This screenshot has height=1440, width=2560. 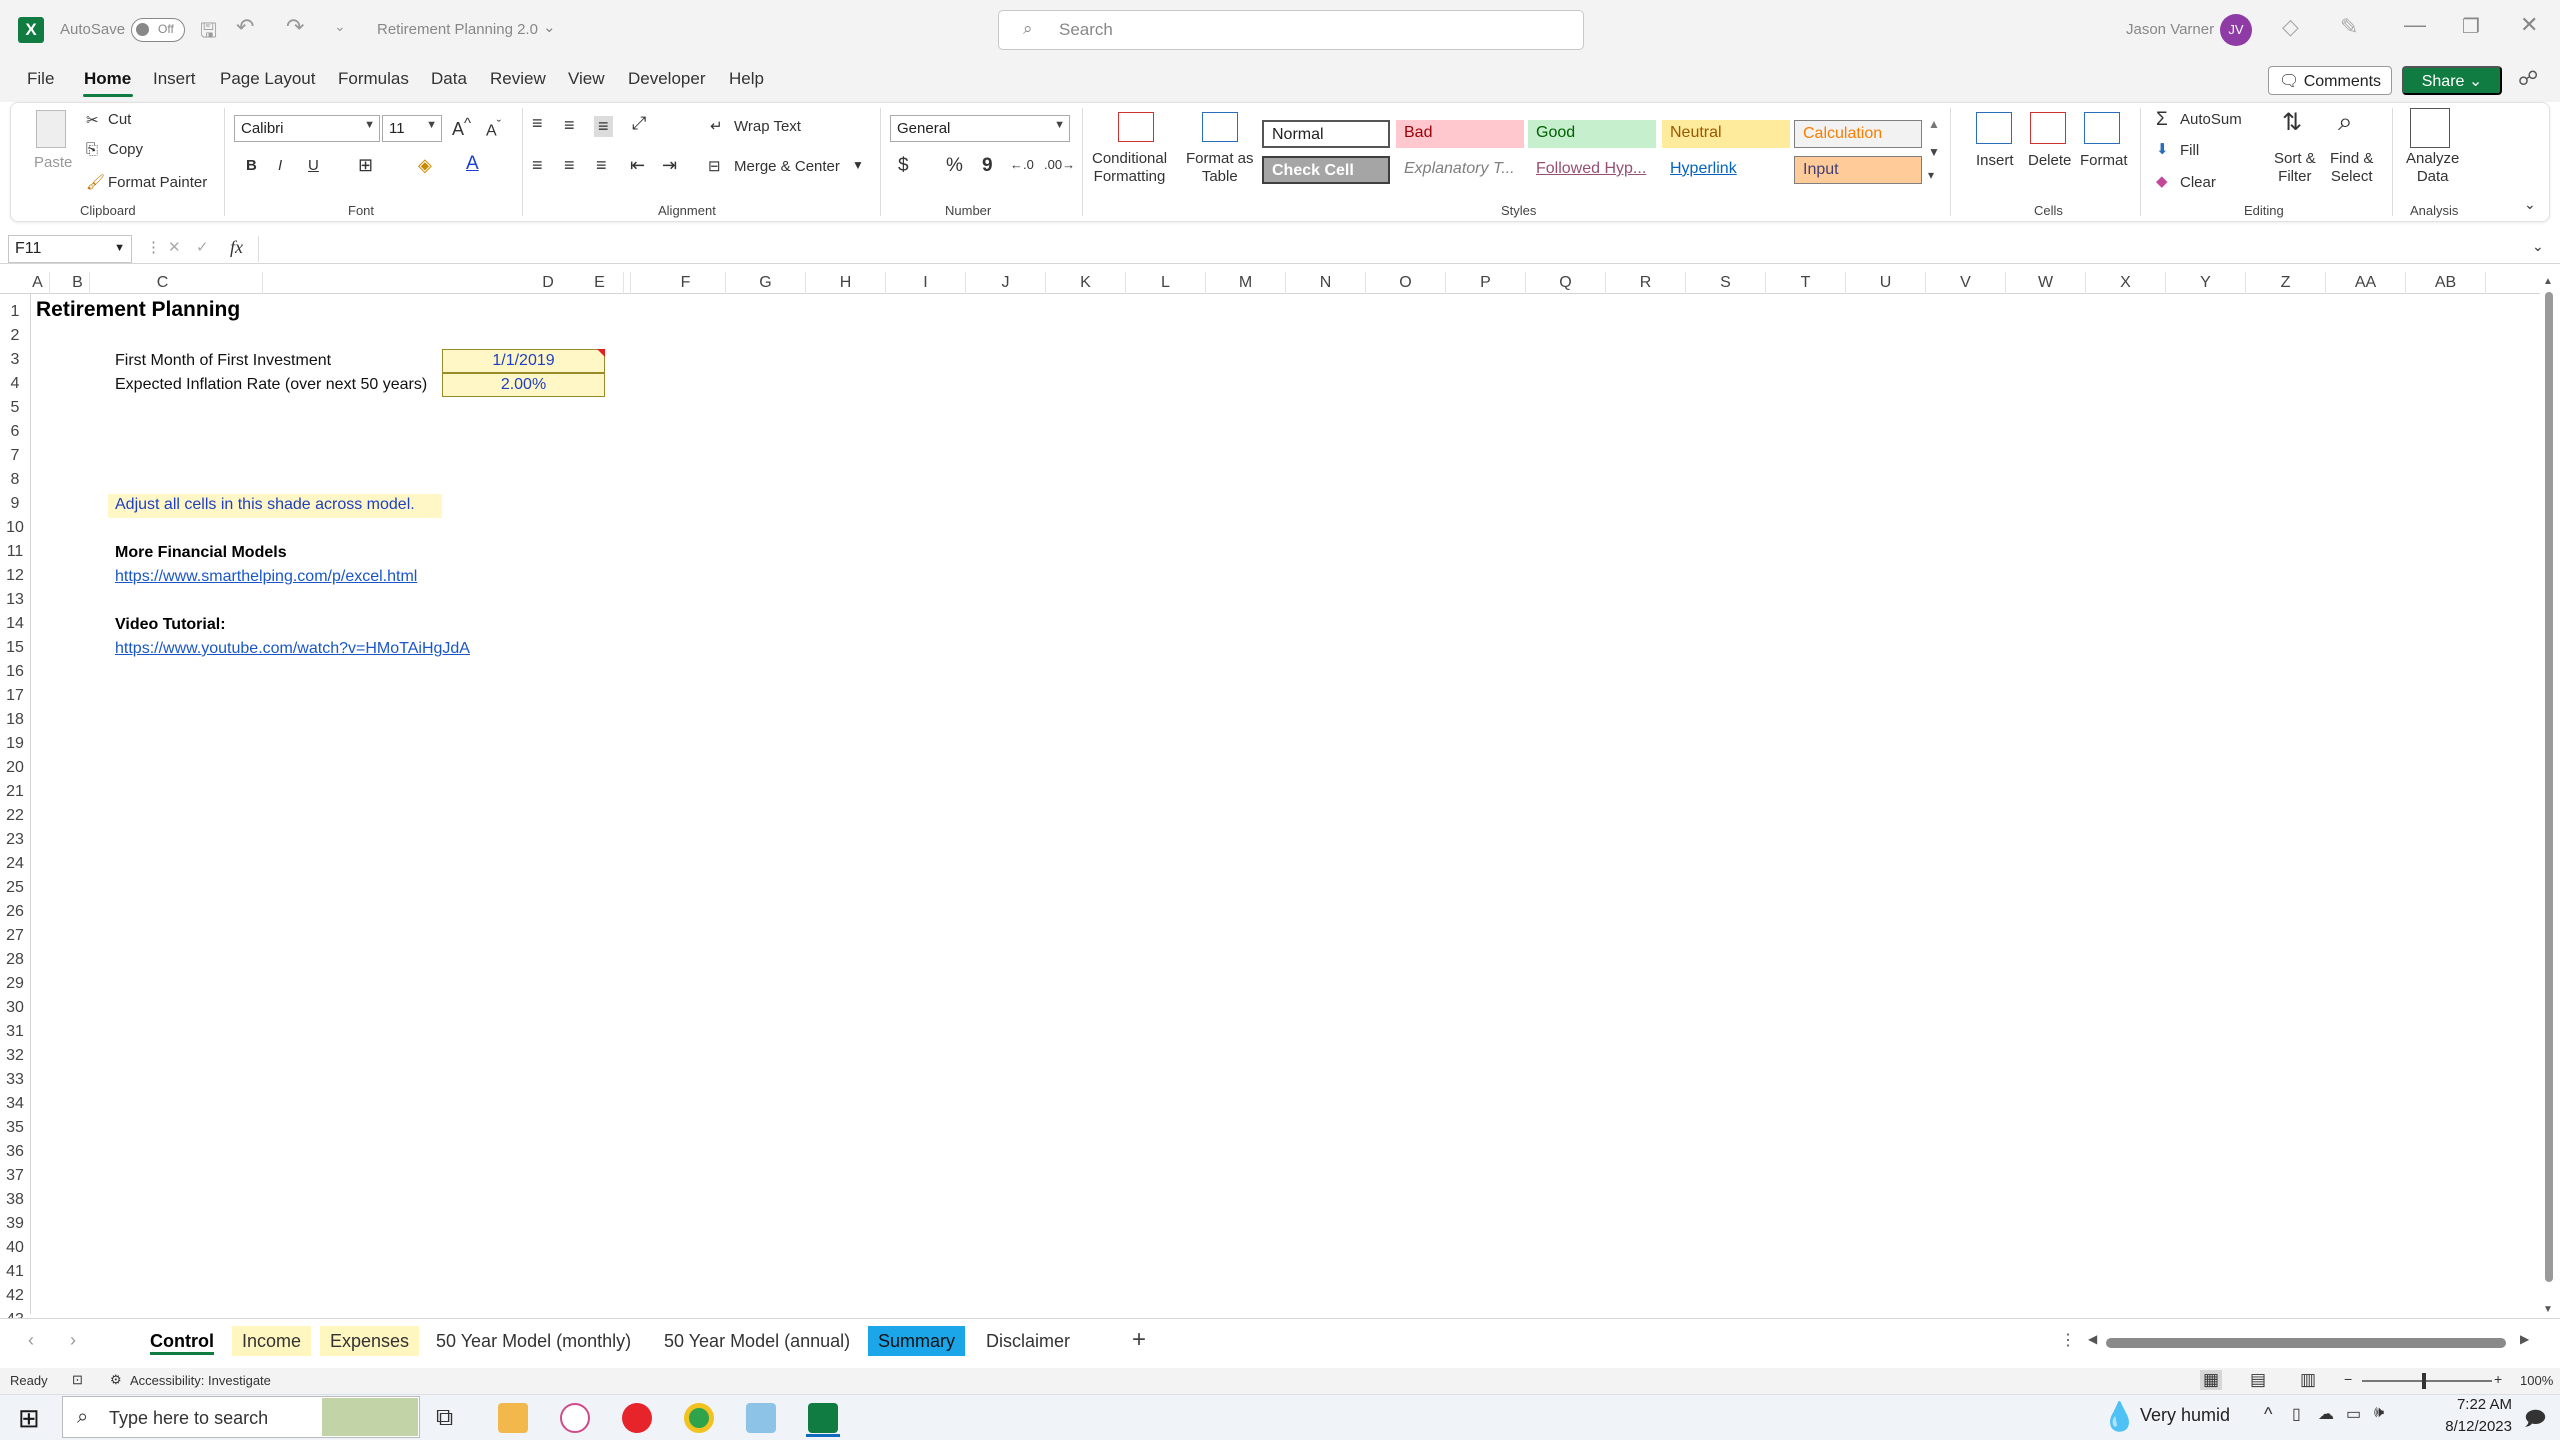 I want to click on menu-insert: Insert, so click(x=174, y=79).